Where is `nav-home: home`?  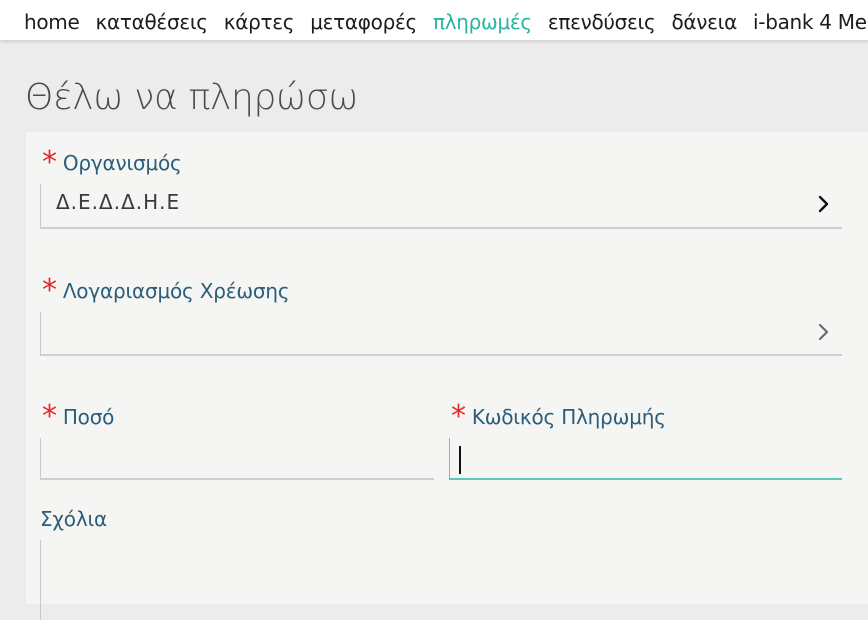 nav-home: home is located at coordinates (52, 22).